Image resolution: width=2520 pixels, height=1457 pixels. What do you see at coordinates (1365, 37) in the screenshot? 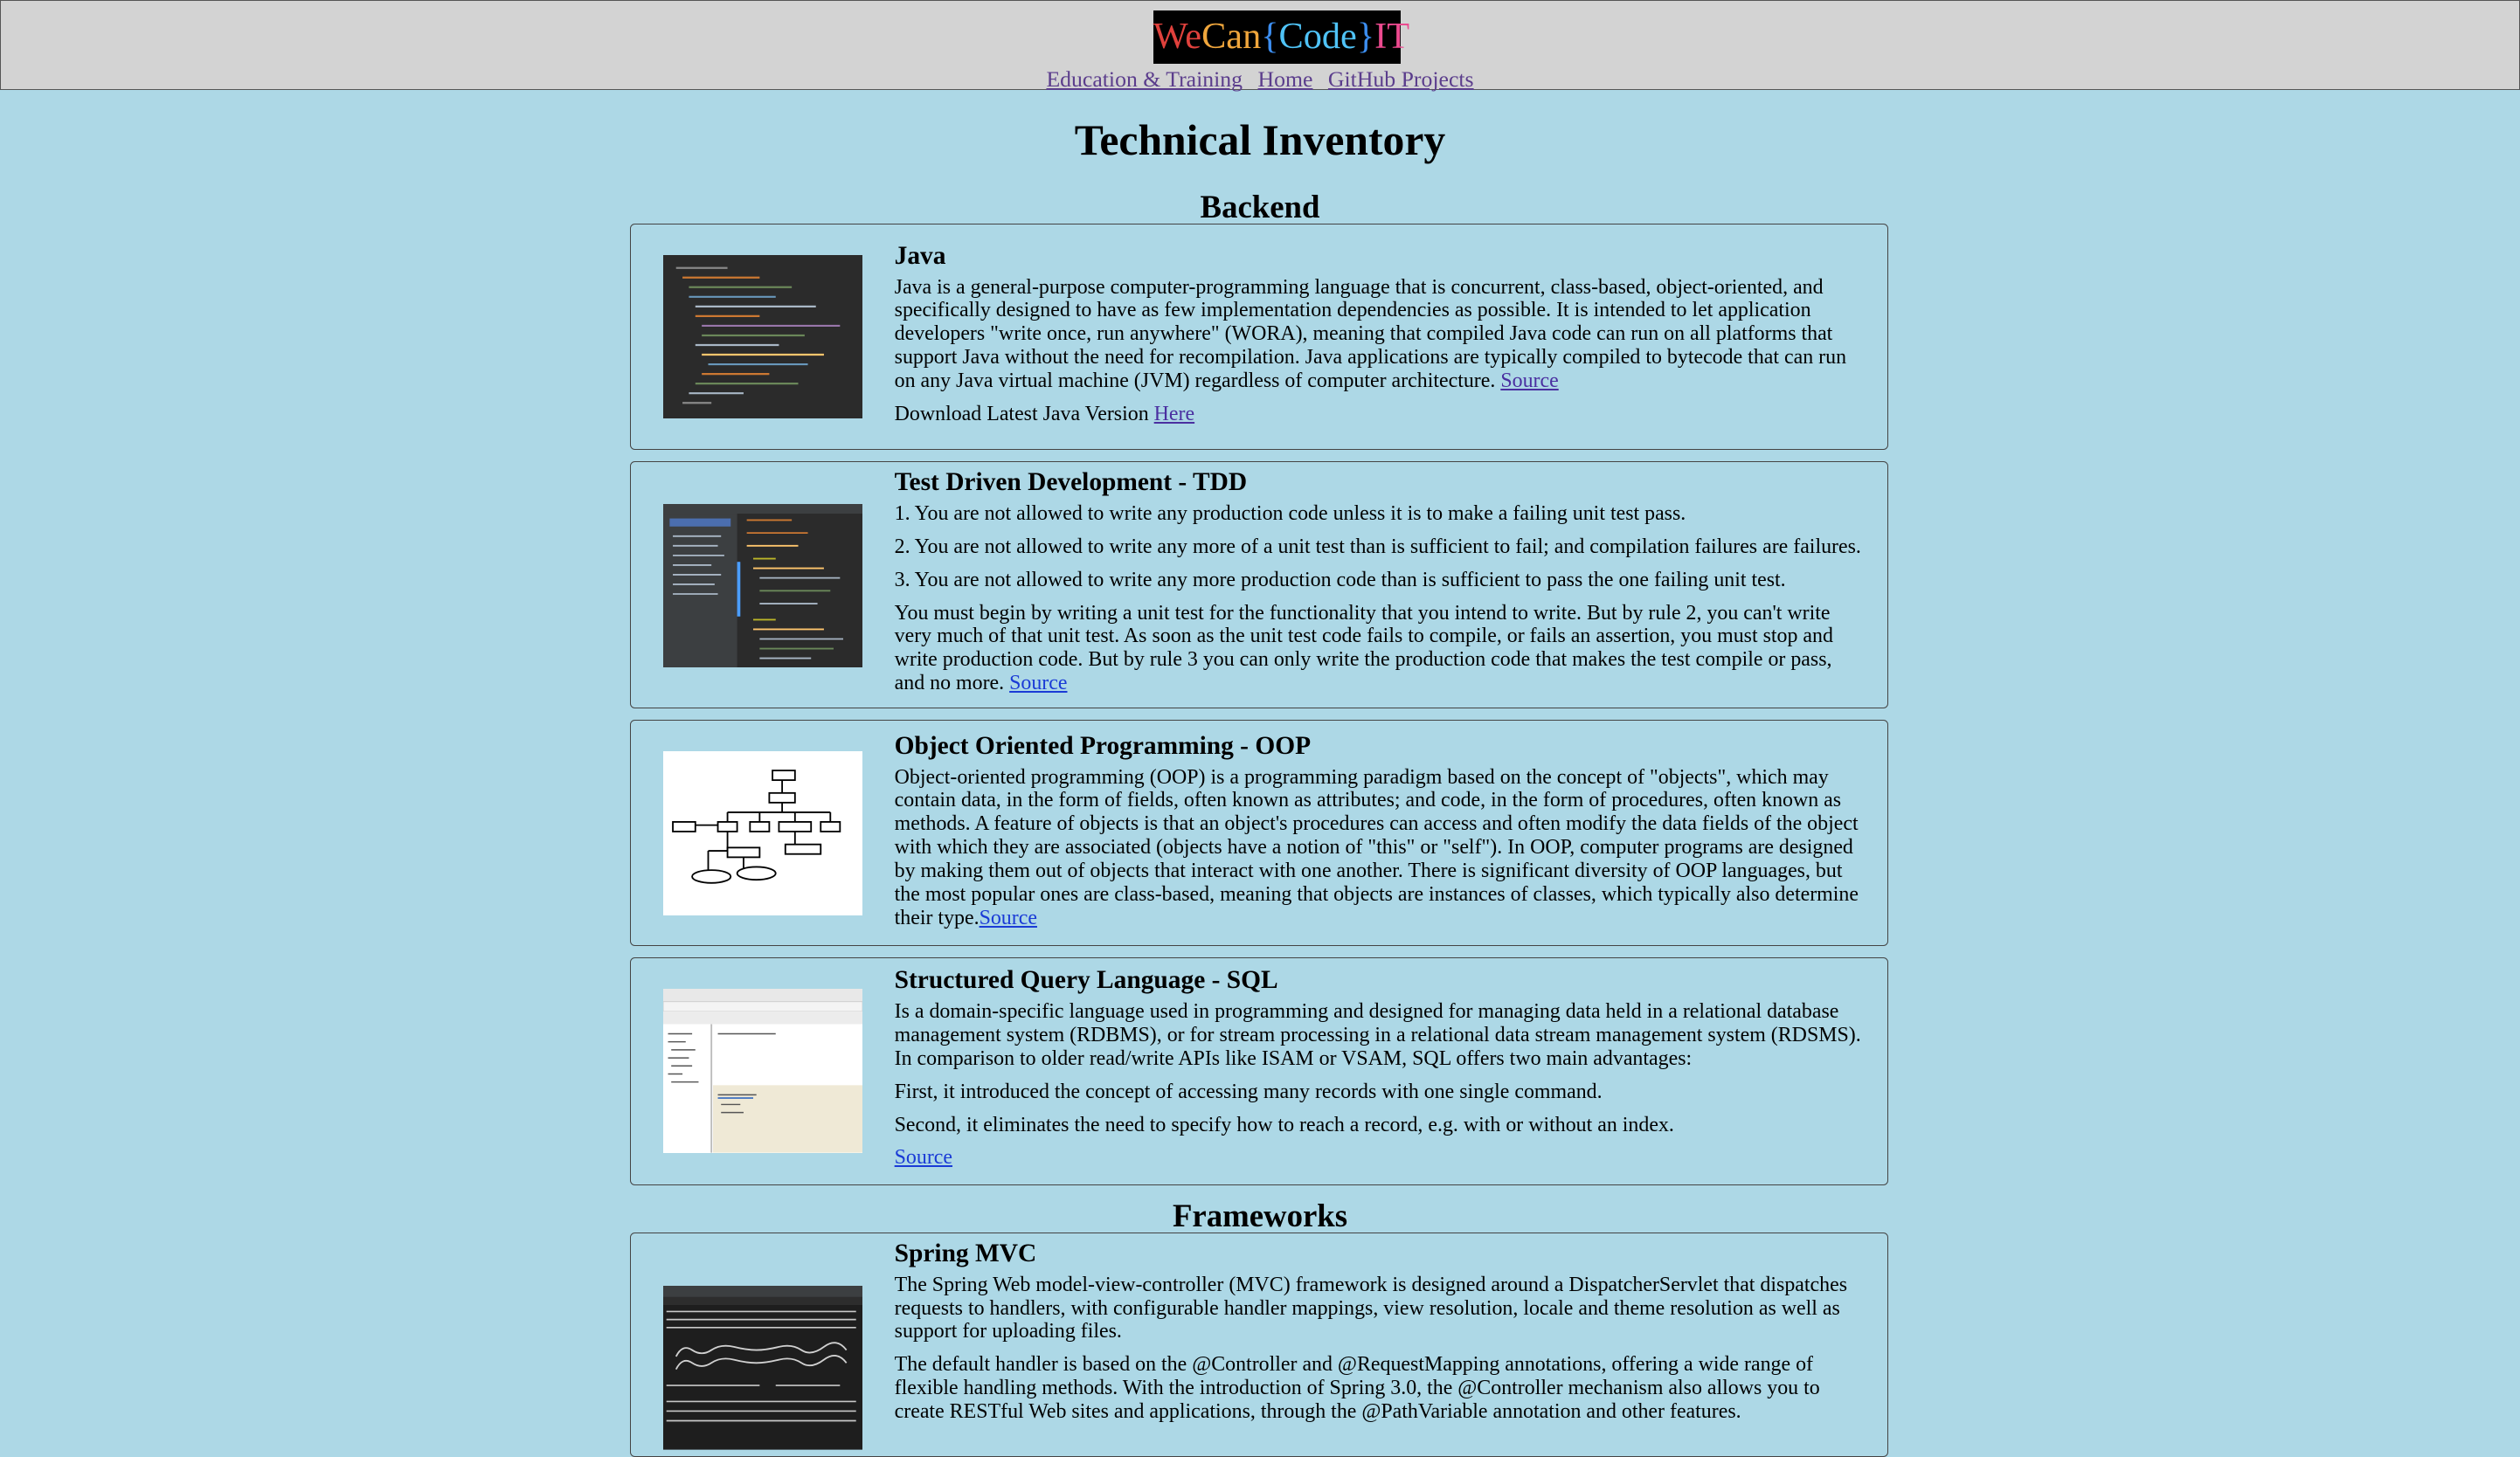
I see `logo-brace-close: }` at bounding box center [1365, 37].